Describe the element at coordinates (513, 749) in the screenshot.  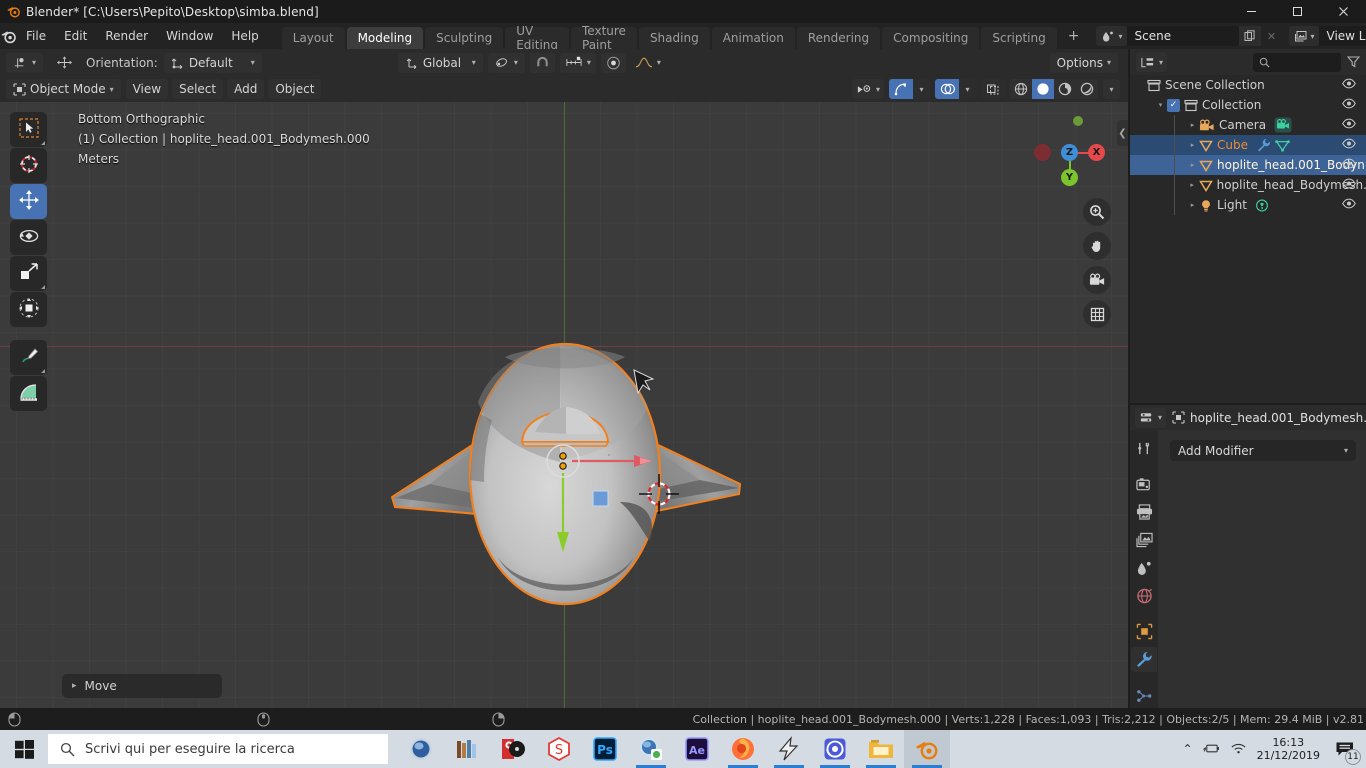
I see `taskbar-app-media` at that location.